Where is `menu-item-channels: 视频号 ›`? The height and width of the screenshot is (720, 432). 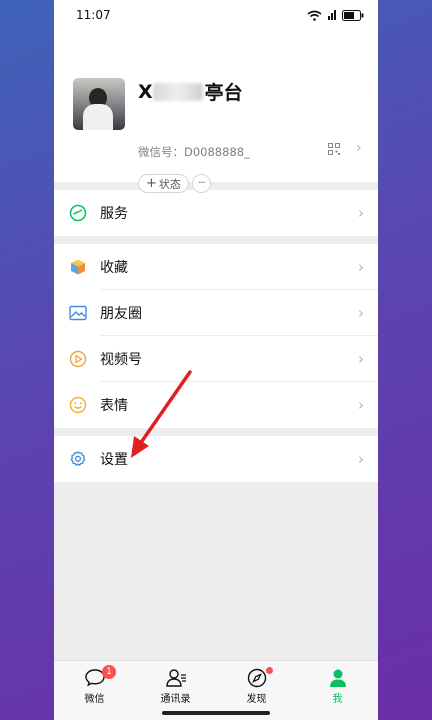 menu-item-channels: 视频号 › is located at coordinates (216, 359).